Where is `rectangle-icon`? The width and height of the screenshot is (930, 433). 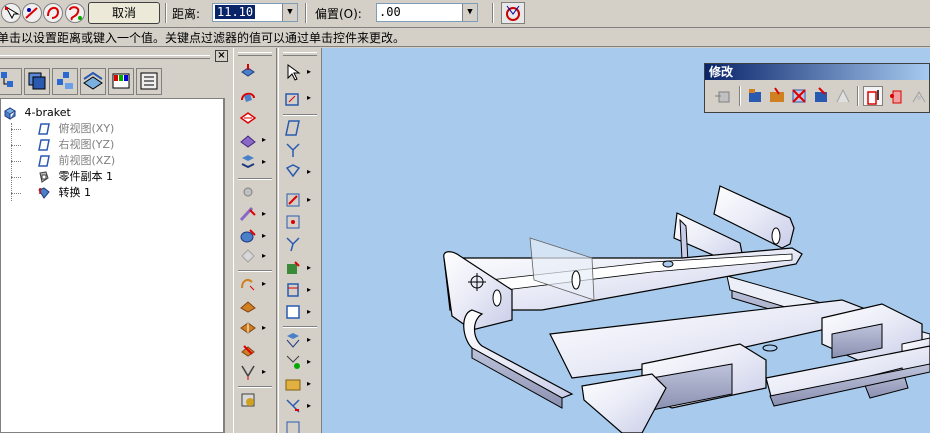 rectangle-icon is located at coordinates (294, 312).